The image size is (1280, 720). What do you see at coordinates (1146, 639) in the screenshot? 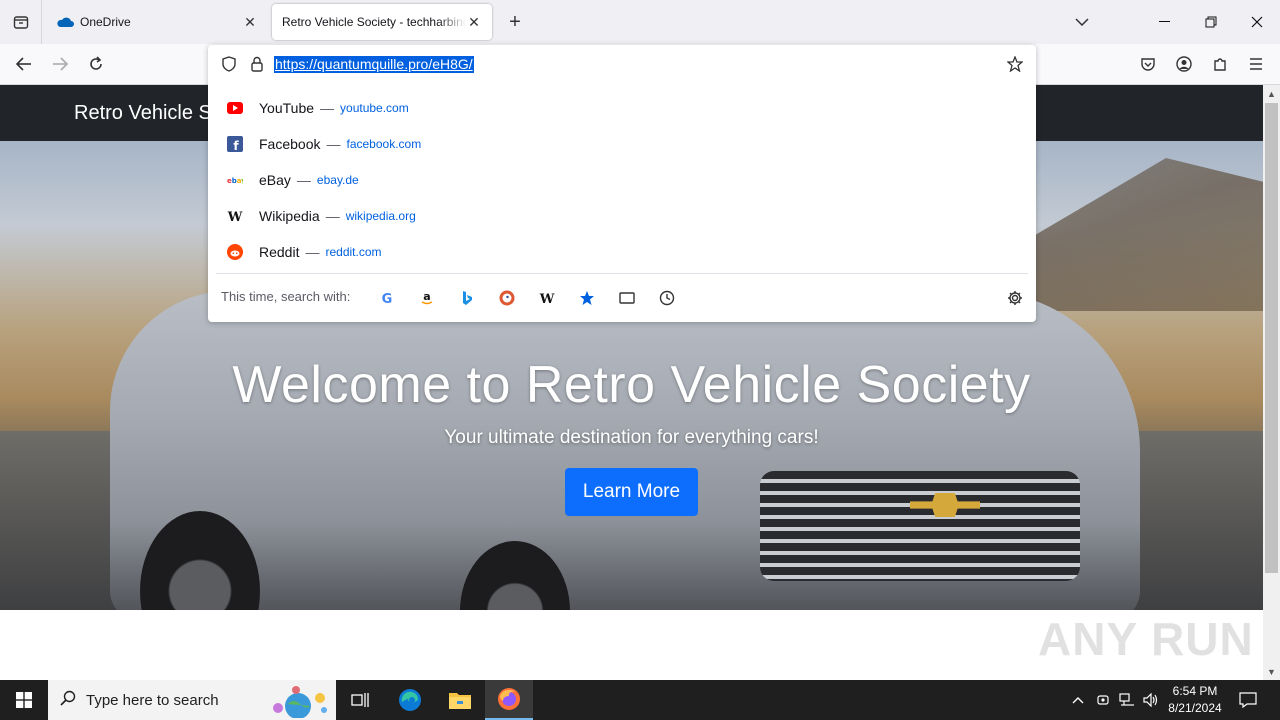
I see `anyrun-watermark: ANY RUN` at bounding box center [1146, 639].